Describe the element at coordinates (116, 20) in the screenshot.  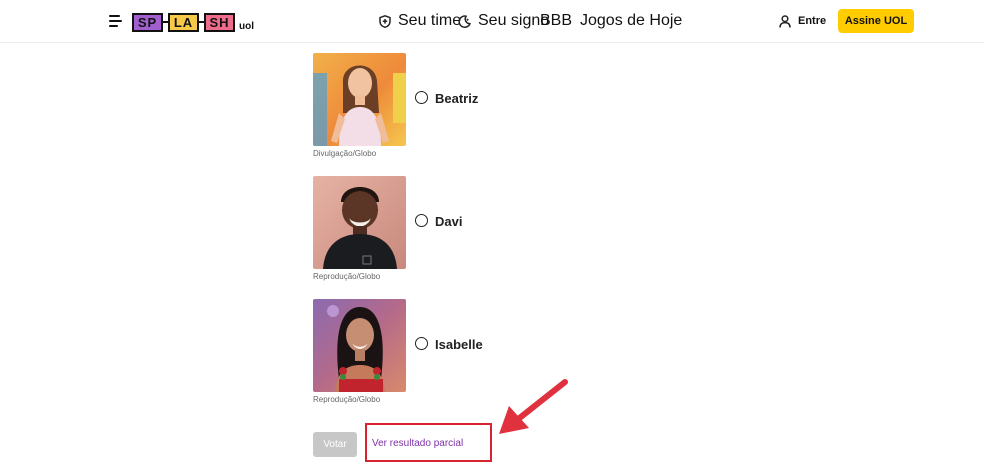
I see `hamburger-menu-icon` at that location.